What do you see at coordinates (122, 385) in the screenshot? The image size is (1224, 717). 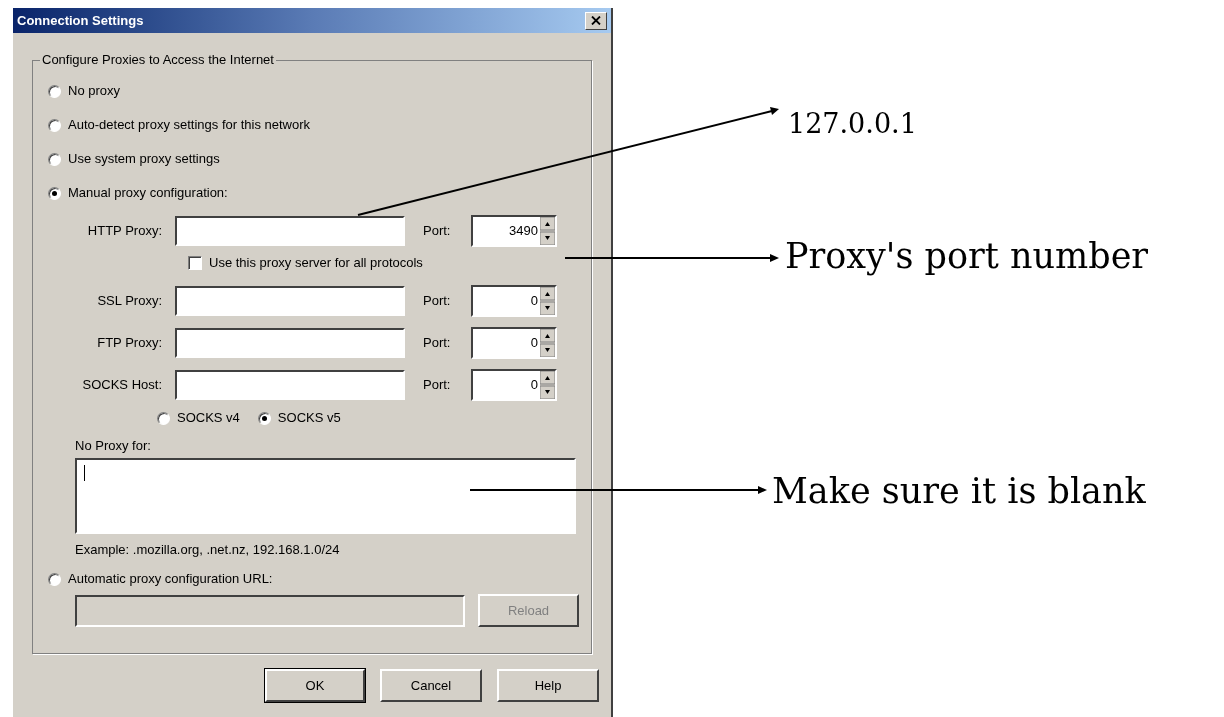 I see `field-label: SOCKS Host:` at bounding box center [122, 385].